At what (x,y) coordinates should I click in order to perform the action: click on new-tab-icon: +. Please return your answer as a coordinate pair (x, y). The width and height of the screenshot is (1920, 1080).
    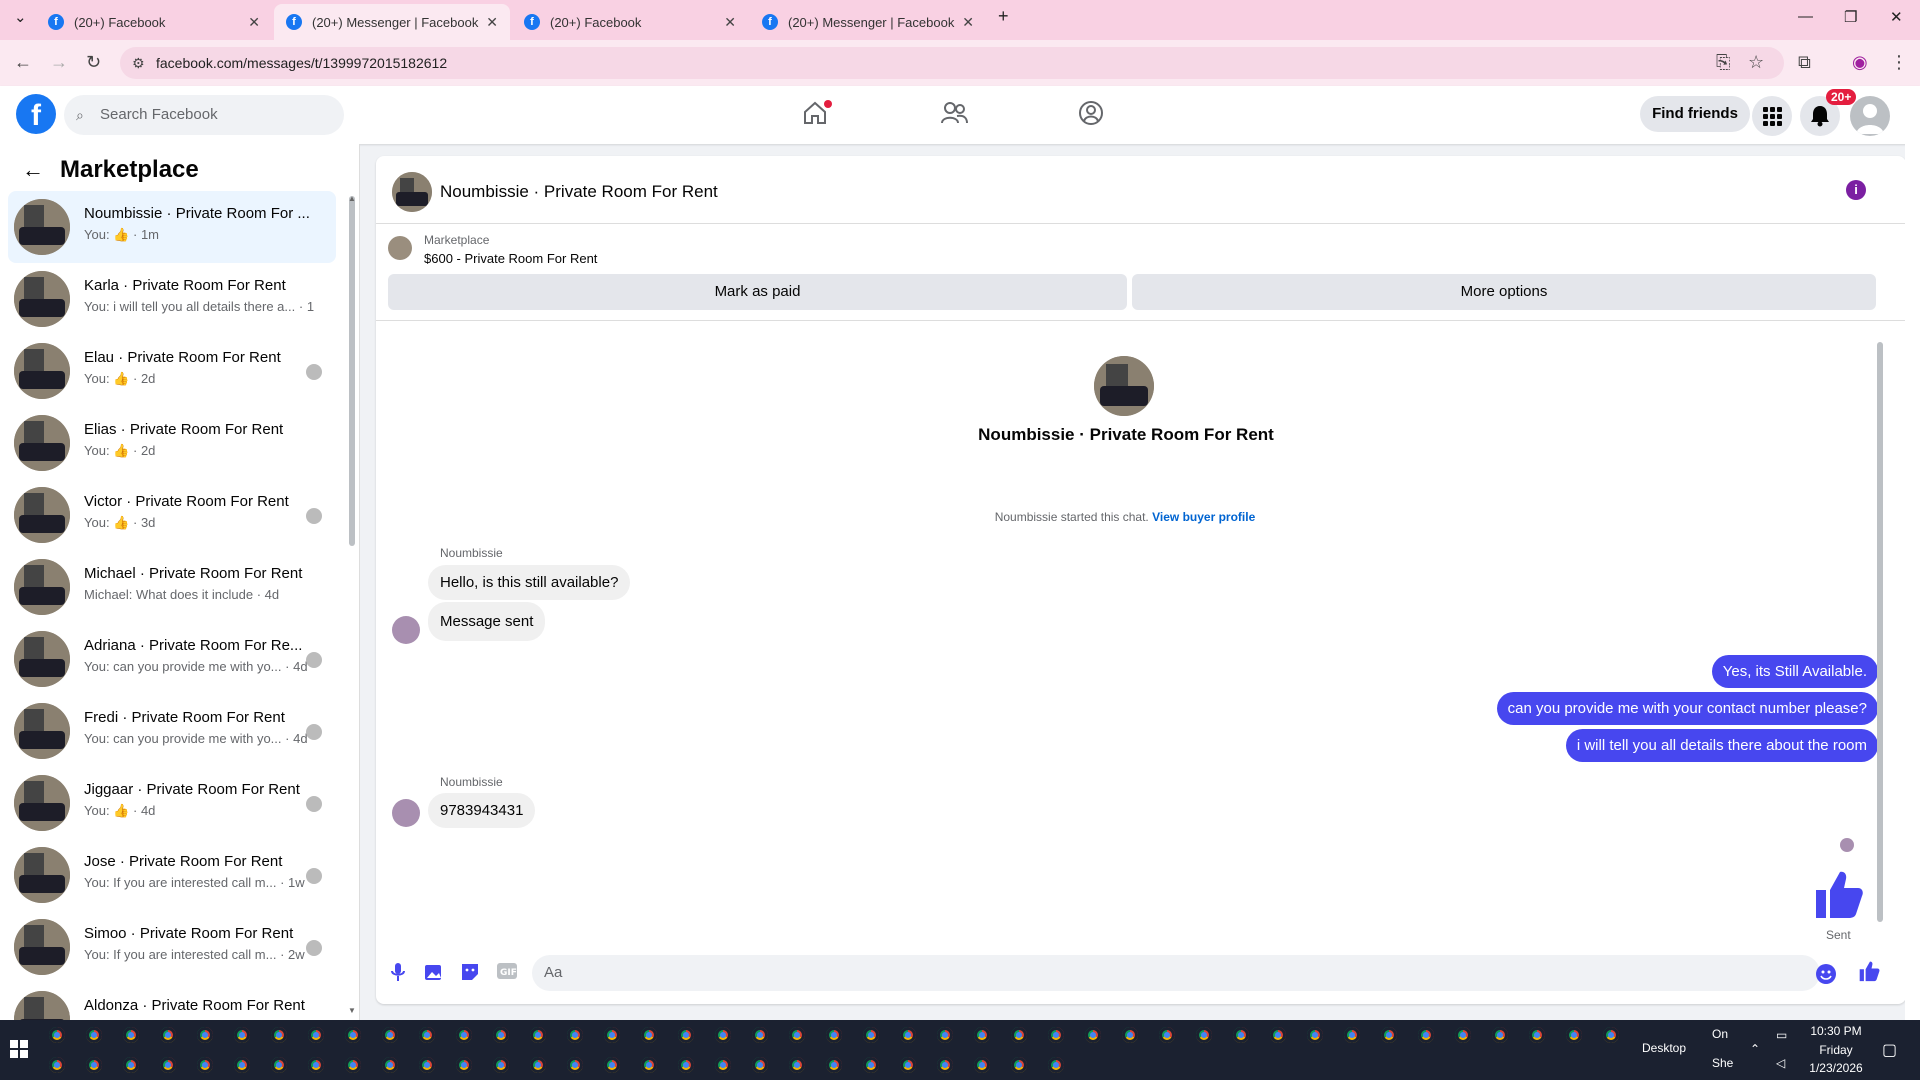
    Looking at the image, I should click on (1003, 16).